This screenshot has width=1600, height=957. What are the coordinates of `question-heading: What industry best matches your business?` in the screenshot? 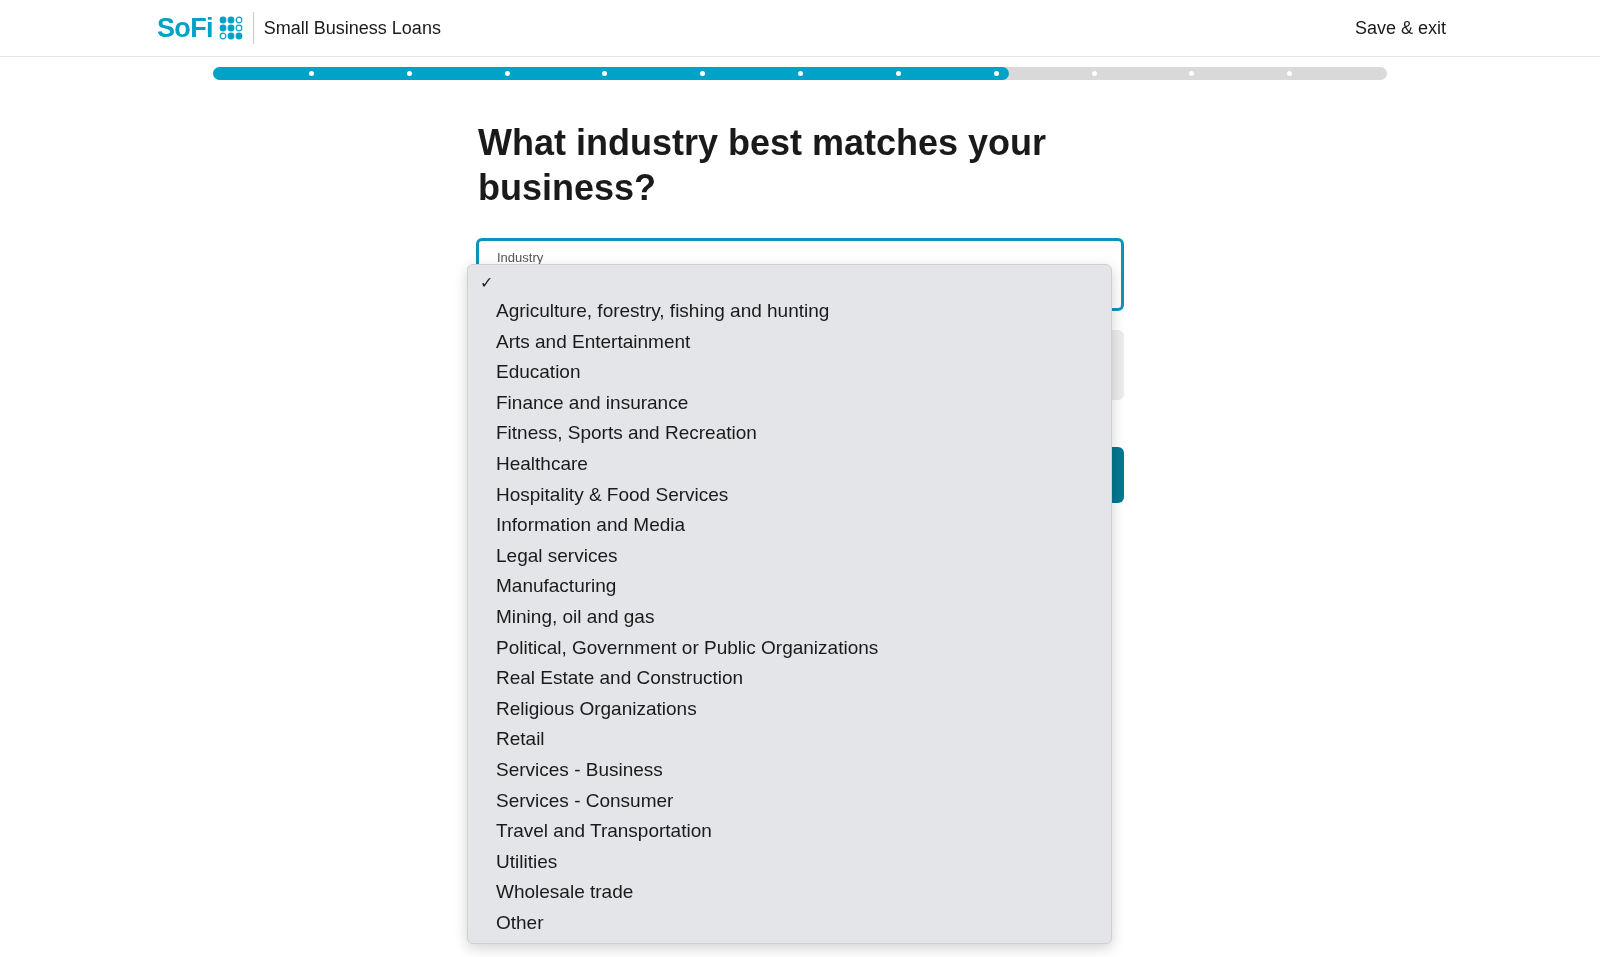 It's located at (762, 165).